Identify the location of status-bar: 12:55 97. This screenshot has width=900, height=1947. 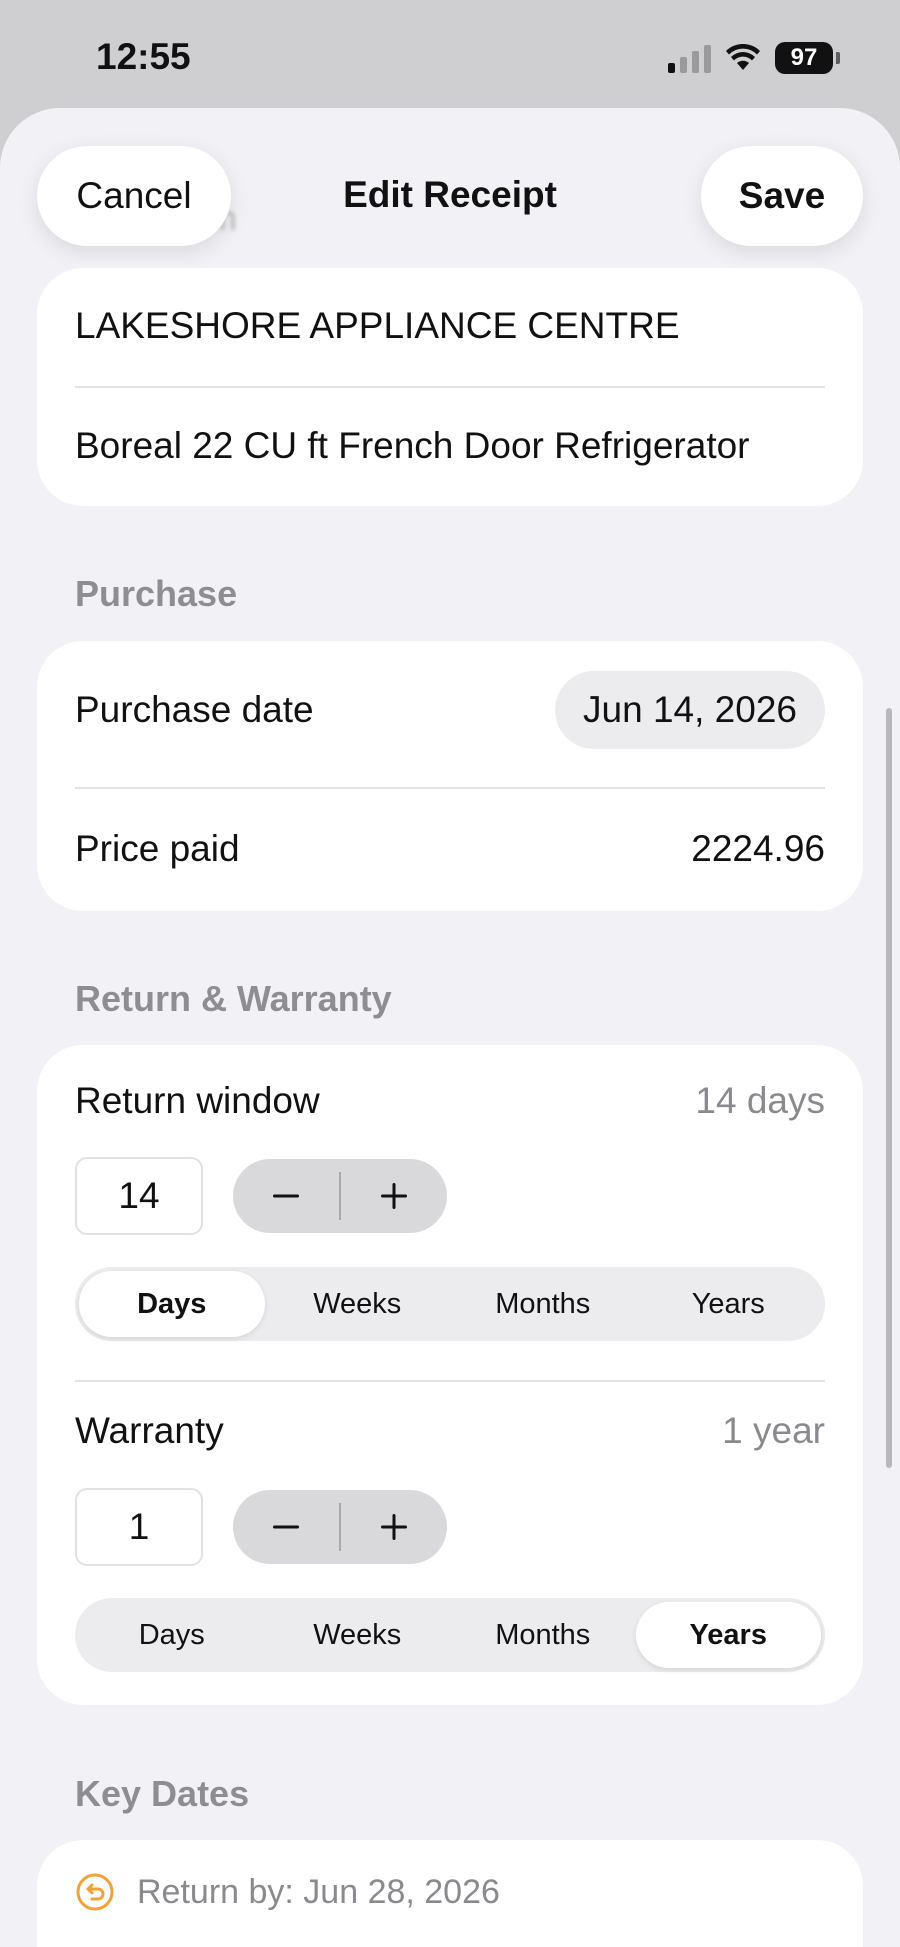
(450, 55).